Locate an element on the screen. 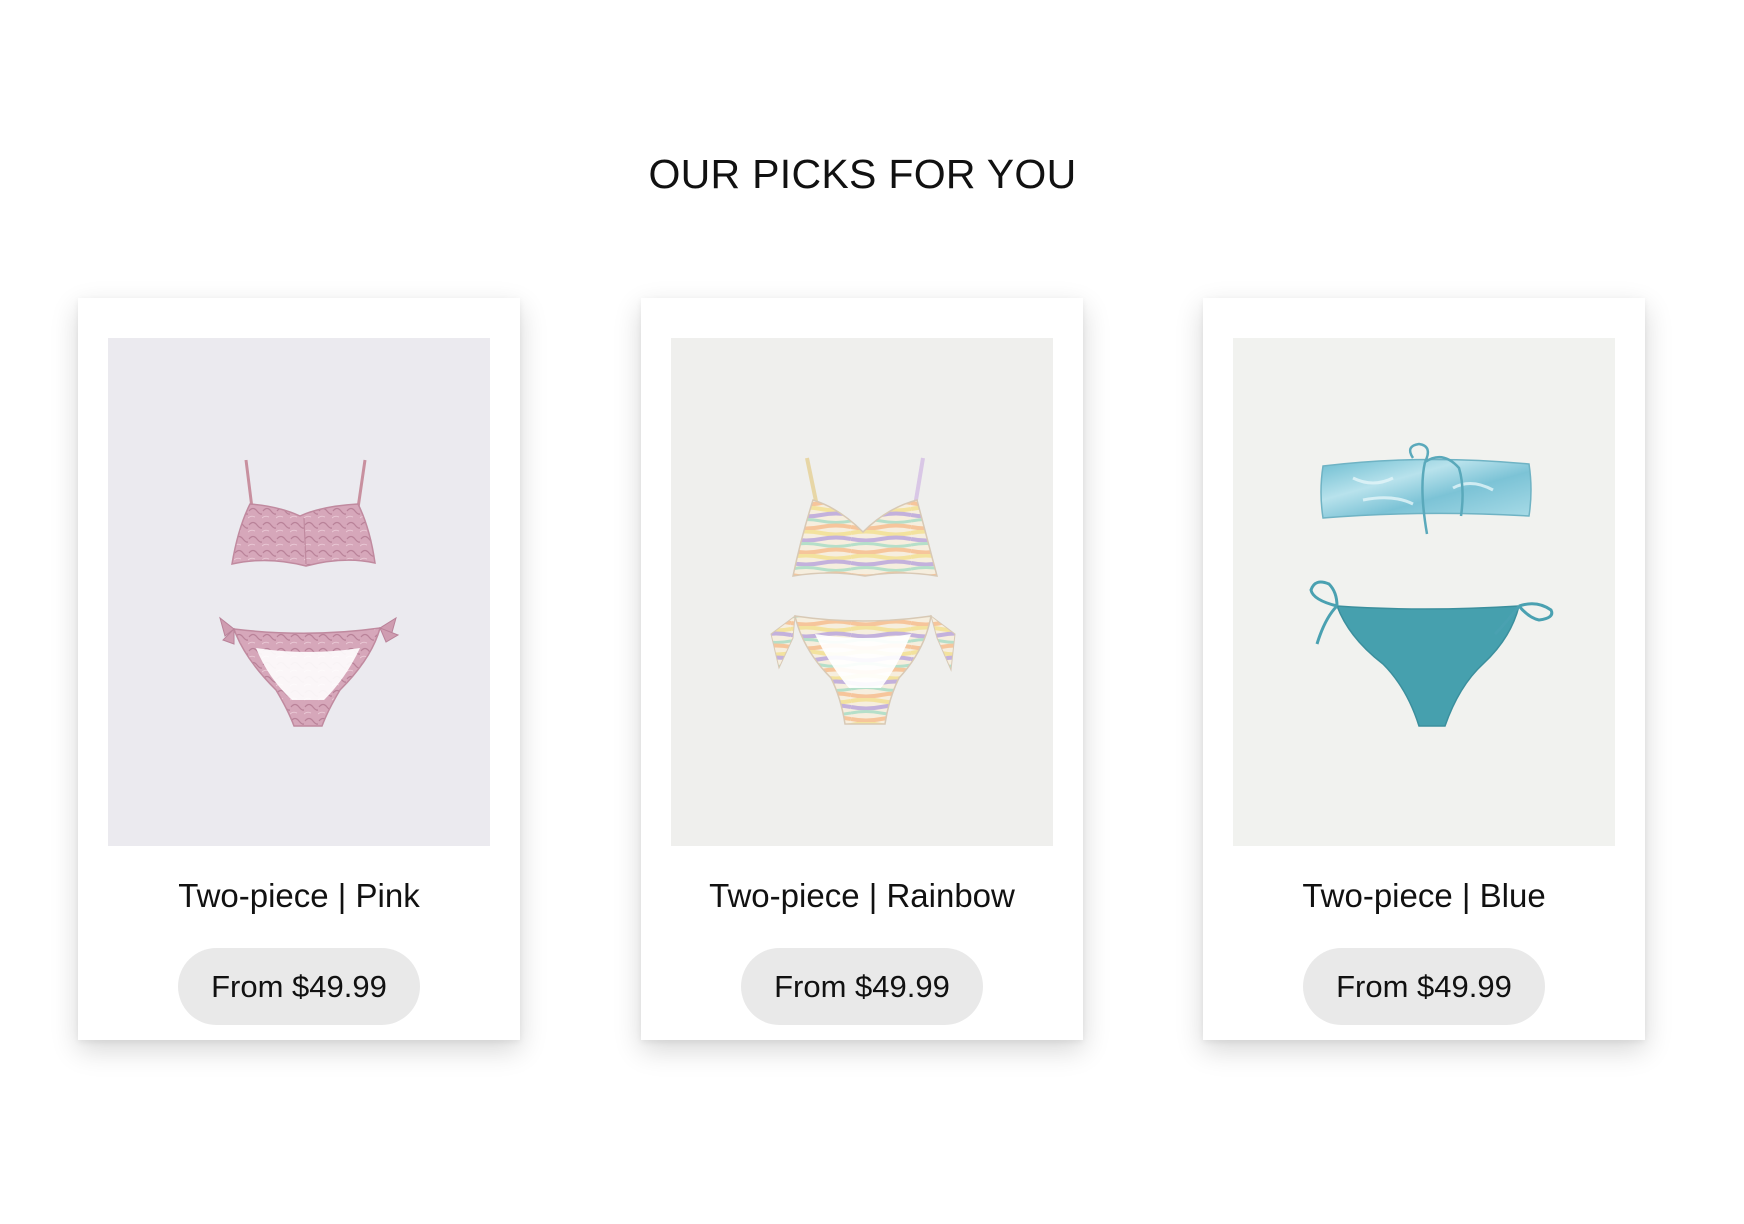 The height and width of the screenshot is (1224, 1744). product-name: Two-piece | Rainbow is located at coordinates (862, 896).